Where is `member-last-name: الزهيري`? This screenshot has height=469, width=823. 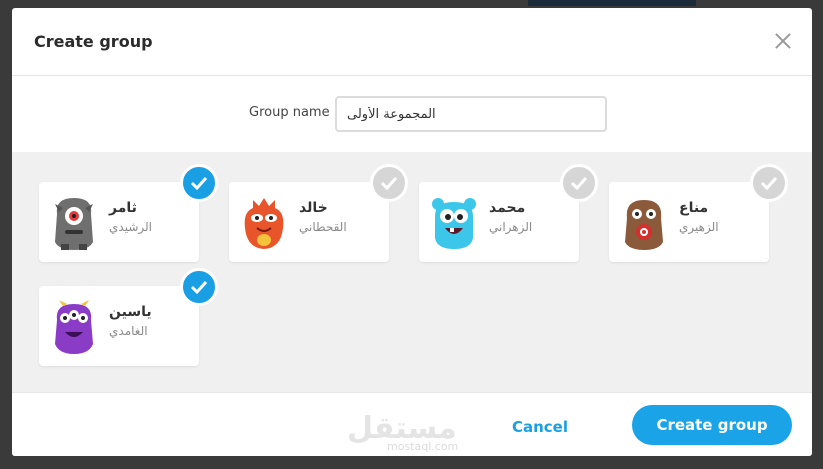 member-last-name: الزهيري is located at coordinates (699, 227).